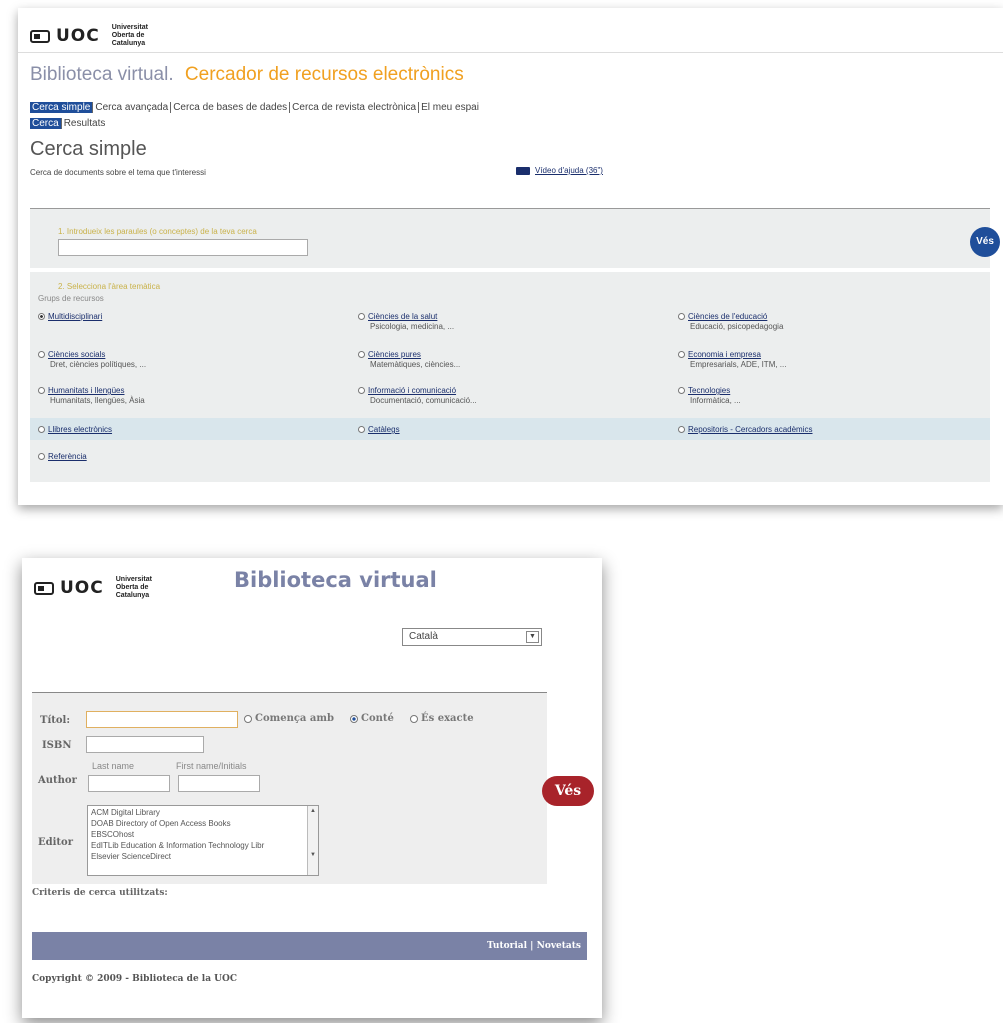 The width and height of the screenshot is (1003, 1023). Describe the element at coordinates (162, 719) in the screenshot. I see `title-input` at that location.